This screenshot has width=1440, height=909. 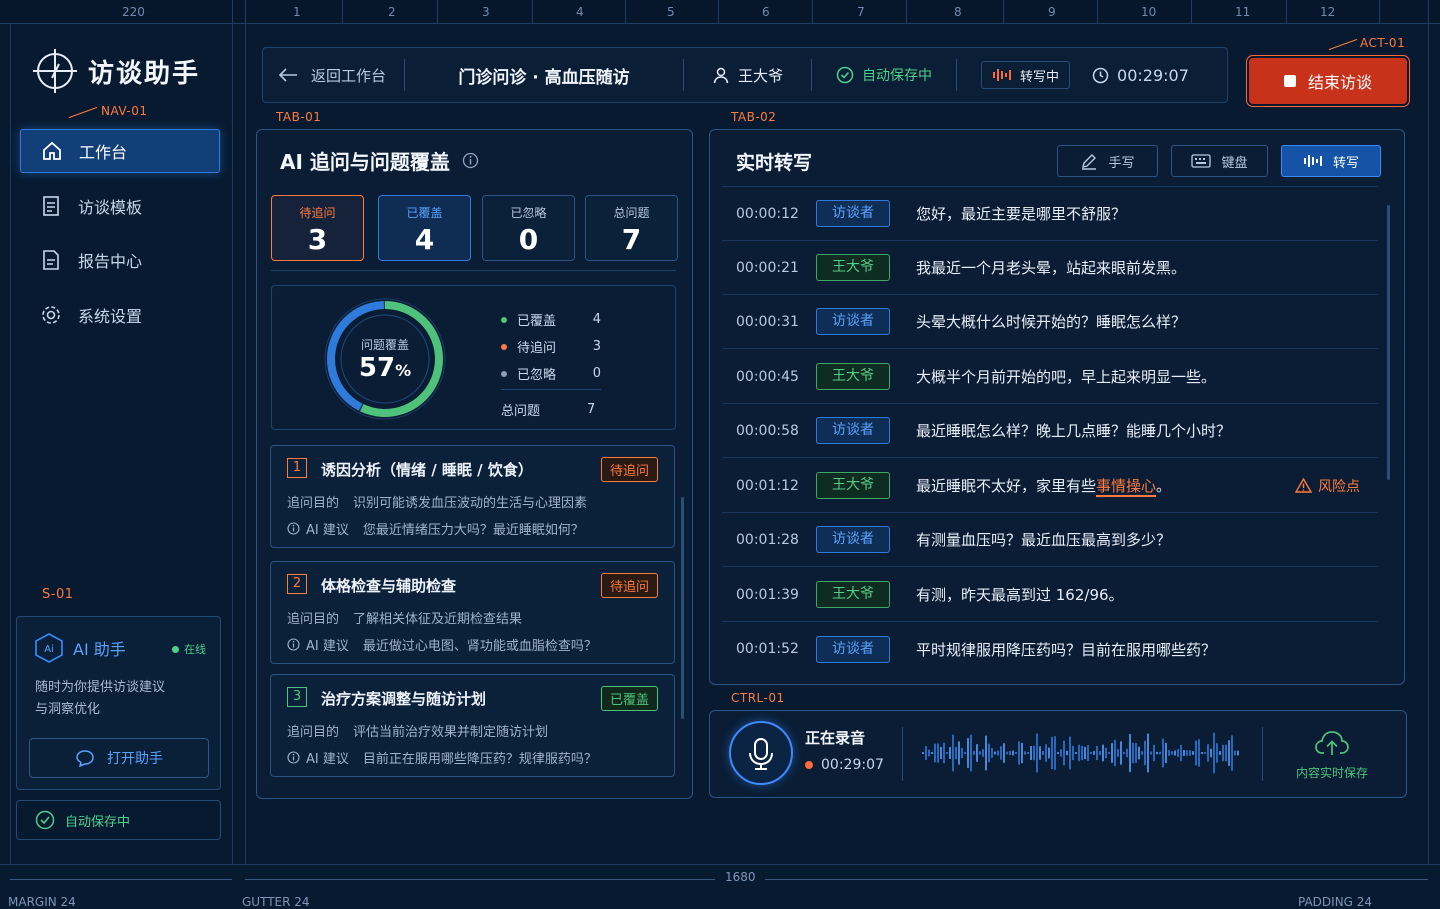 I want to click on assistant-tag: S-01, so click(x=58, y=594).